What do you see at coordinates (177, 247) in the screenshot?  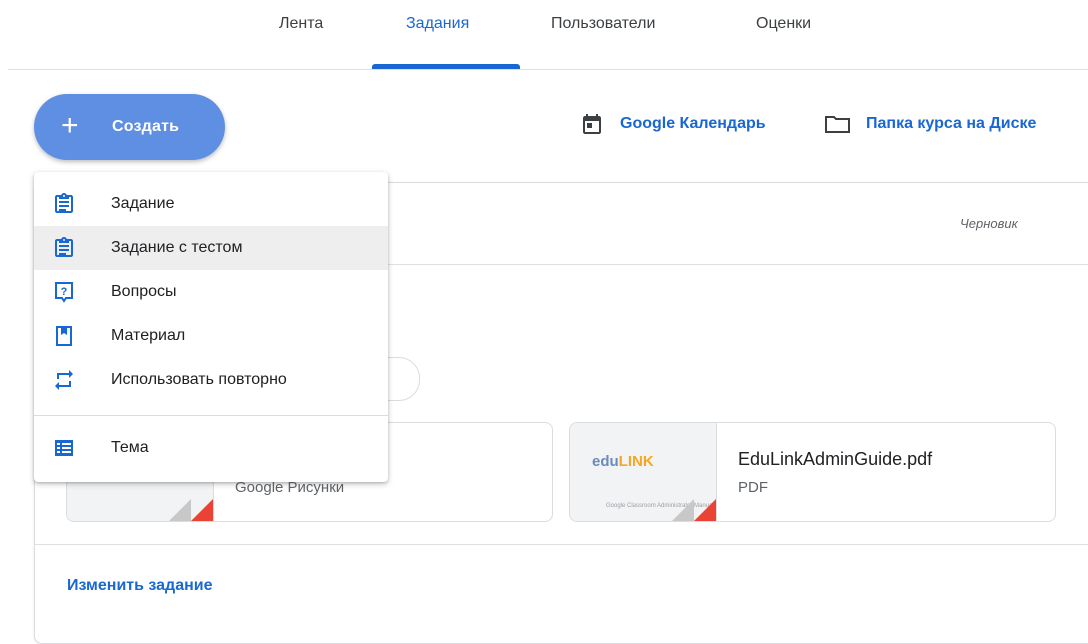 I see `menu-item-label: Задание с тестом` at bounding box center [177, 247].